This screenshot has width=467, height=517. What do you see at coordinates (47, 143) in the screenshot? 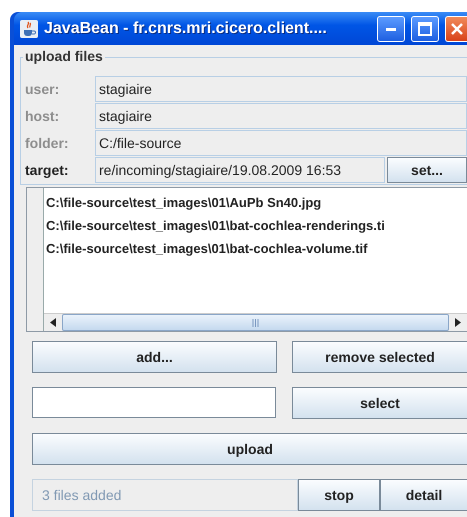
I see `field-label: folder:` at bounding box center [47, 143].